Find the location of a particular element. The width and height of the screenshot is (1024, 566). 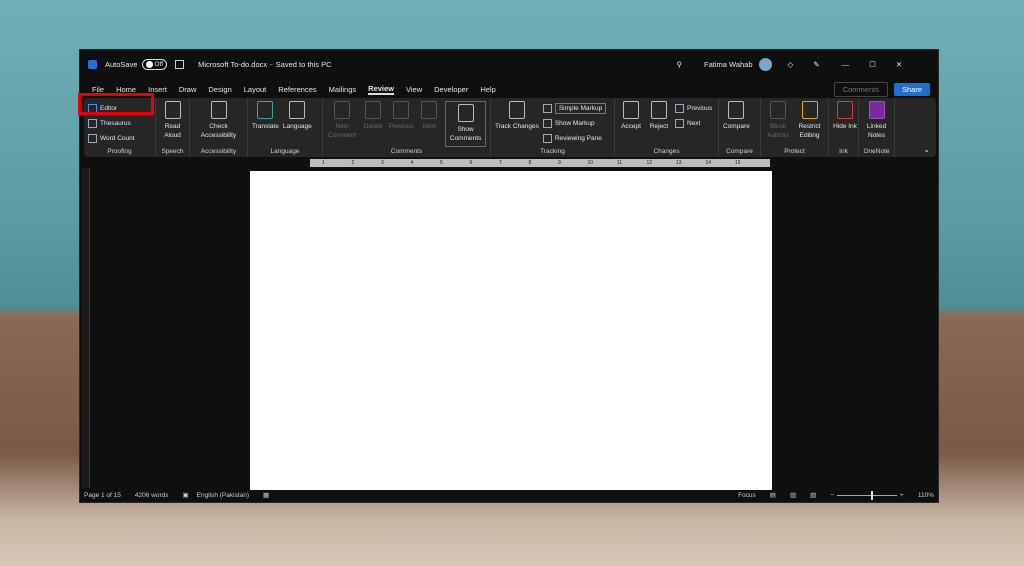

hide-ink-icon is located at coordinates (845, 110).